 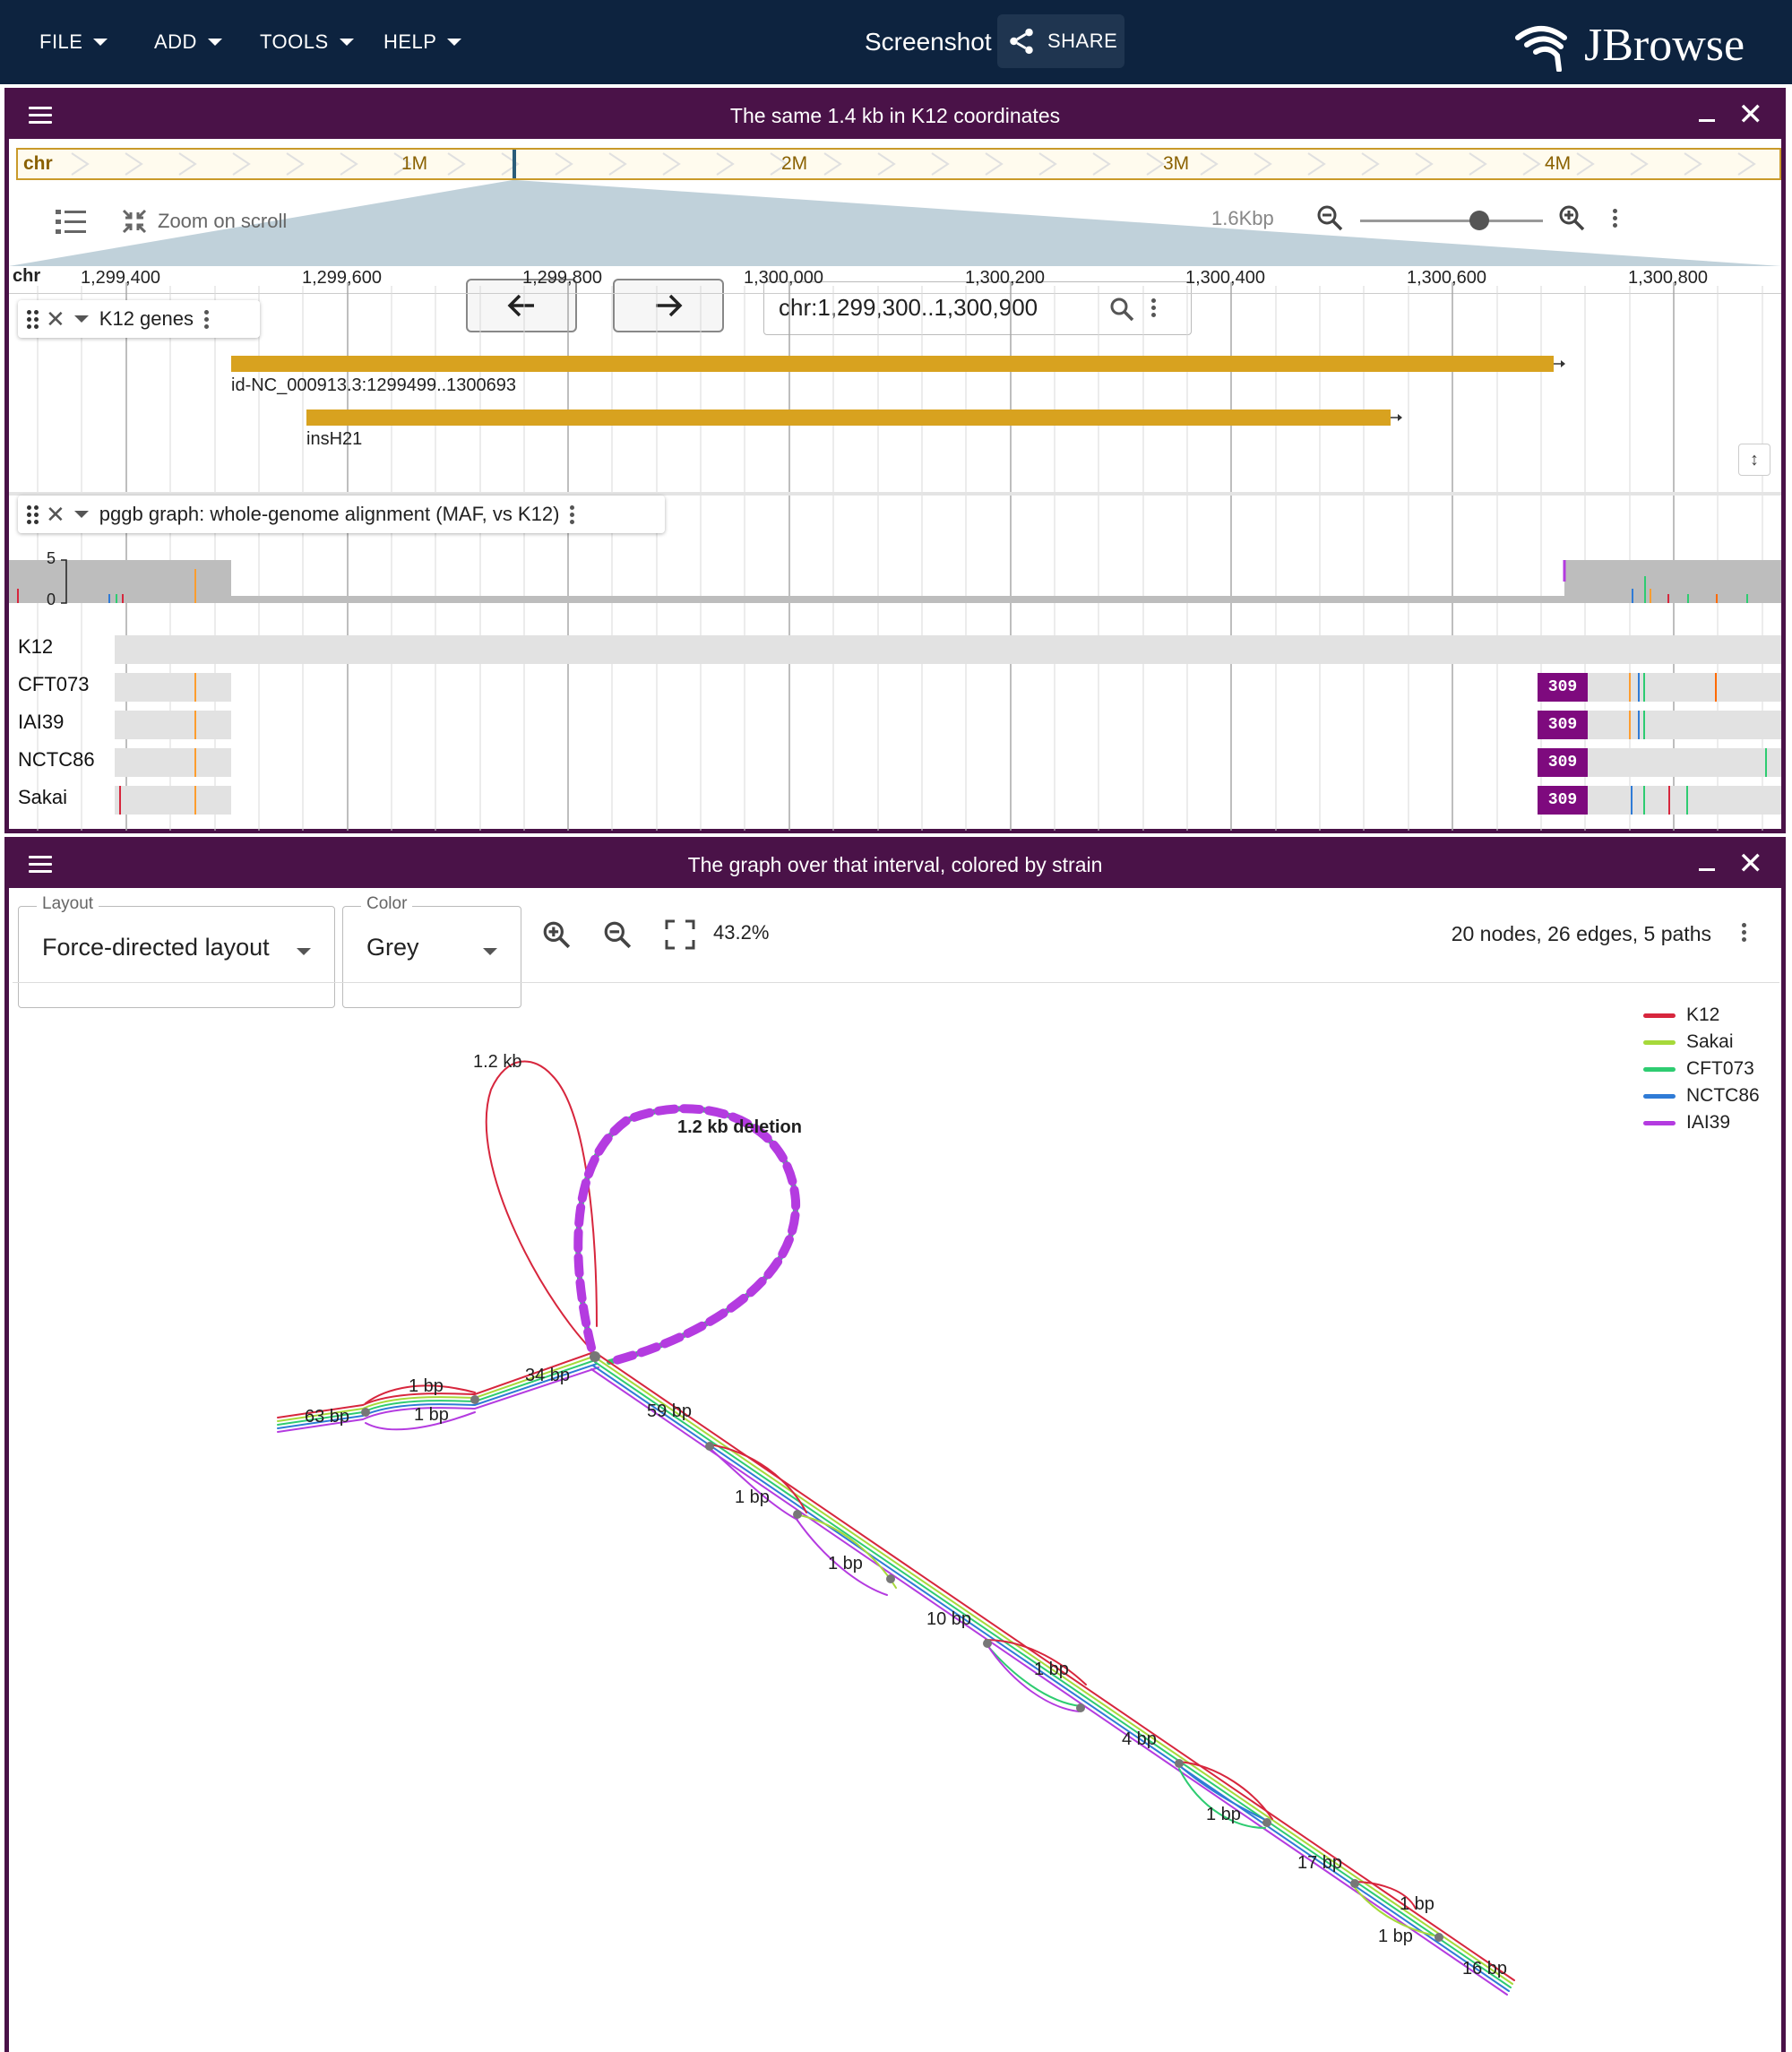 I want to click on jbrowse-logo-icon, so click(x=1541, y=49).